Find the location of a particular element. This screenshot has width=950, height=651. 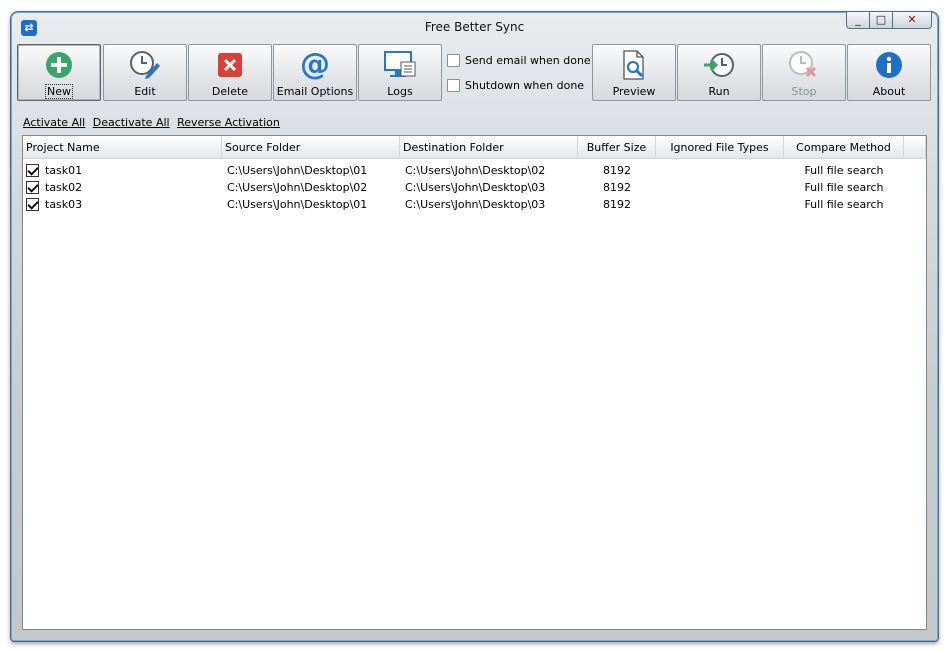

send-email-option: Send email when done is located at coordinates (519, 60).